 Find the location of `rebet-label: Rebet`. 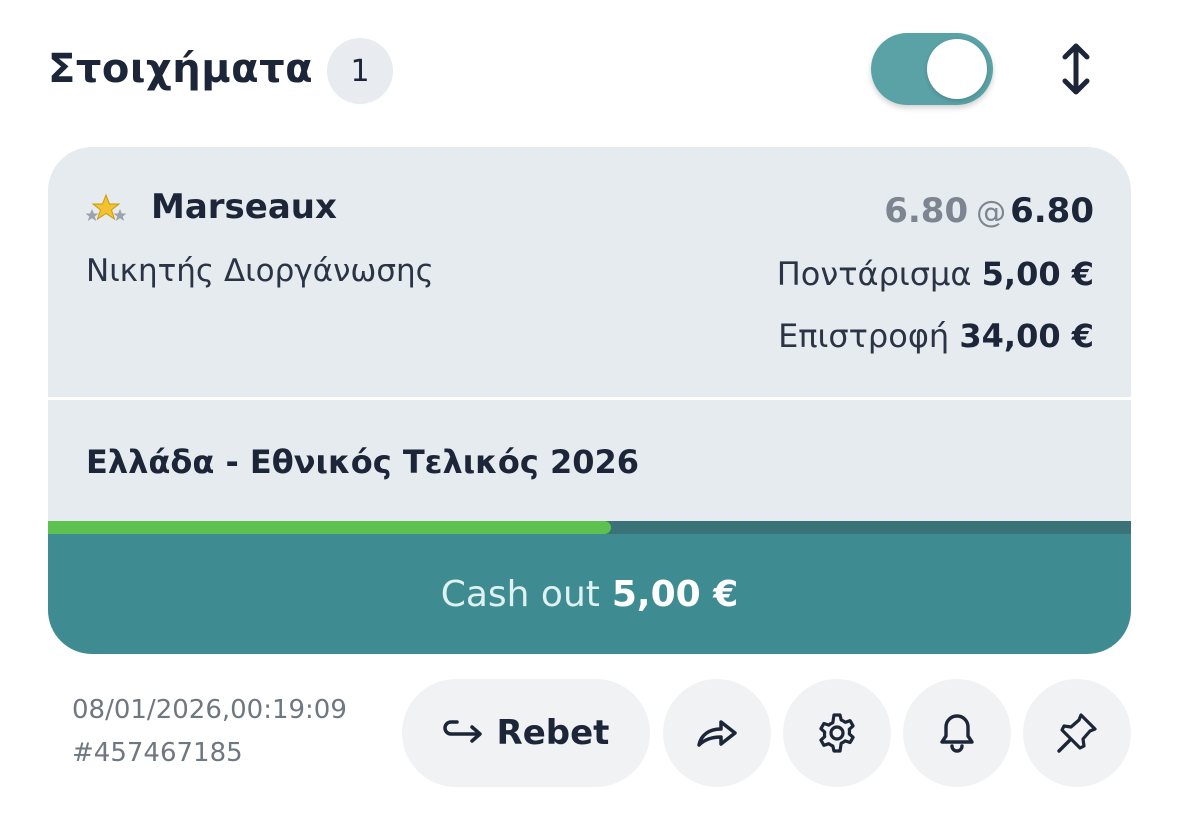

rebet-label: Rebet is located at coordinates (553, 733).